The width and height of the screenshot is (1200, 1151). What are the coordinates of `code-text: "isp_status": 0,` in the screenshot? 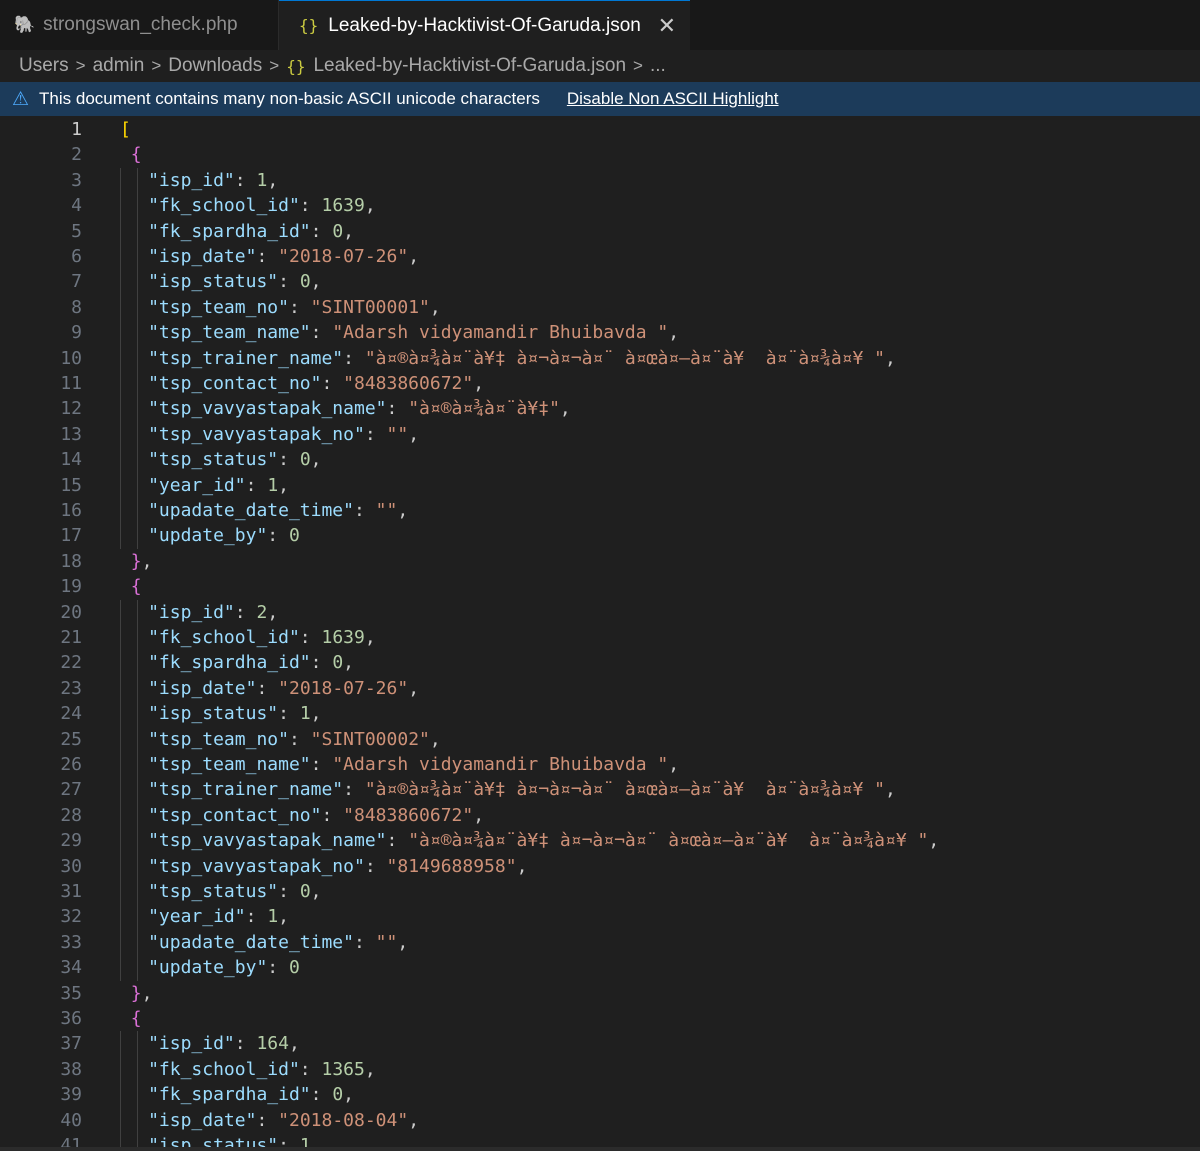 It's located at (234, 281).